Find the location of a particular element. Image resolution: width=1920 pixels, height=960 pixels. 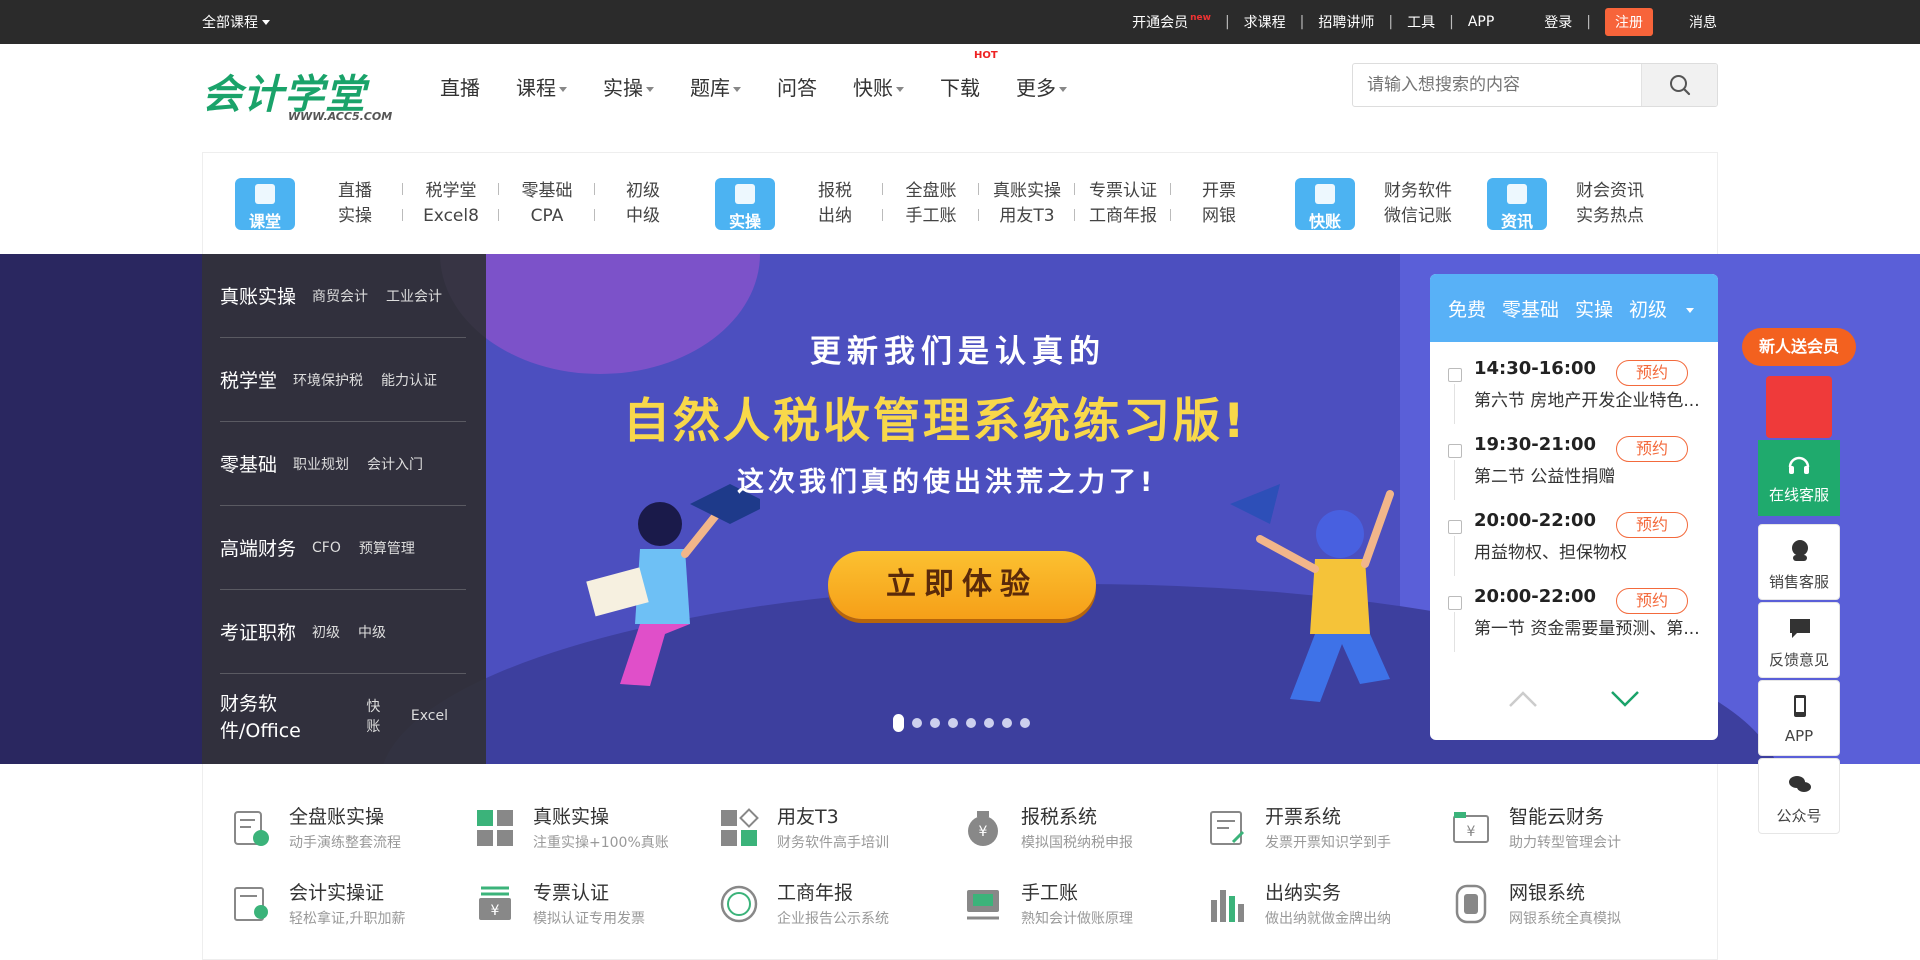

category-link: 报税 is located at coordinates (835, 191).